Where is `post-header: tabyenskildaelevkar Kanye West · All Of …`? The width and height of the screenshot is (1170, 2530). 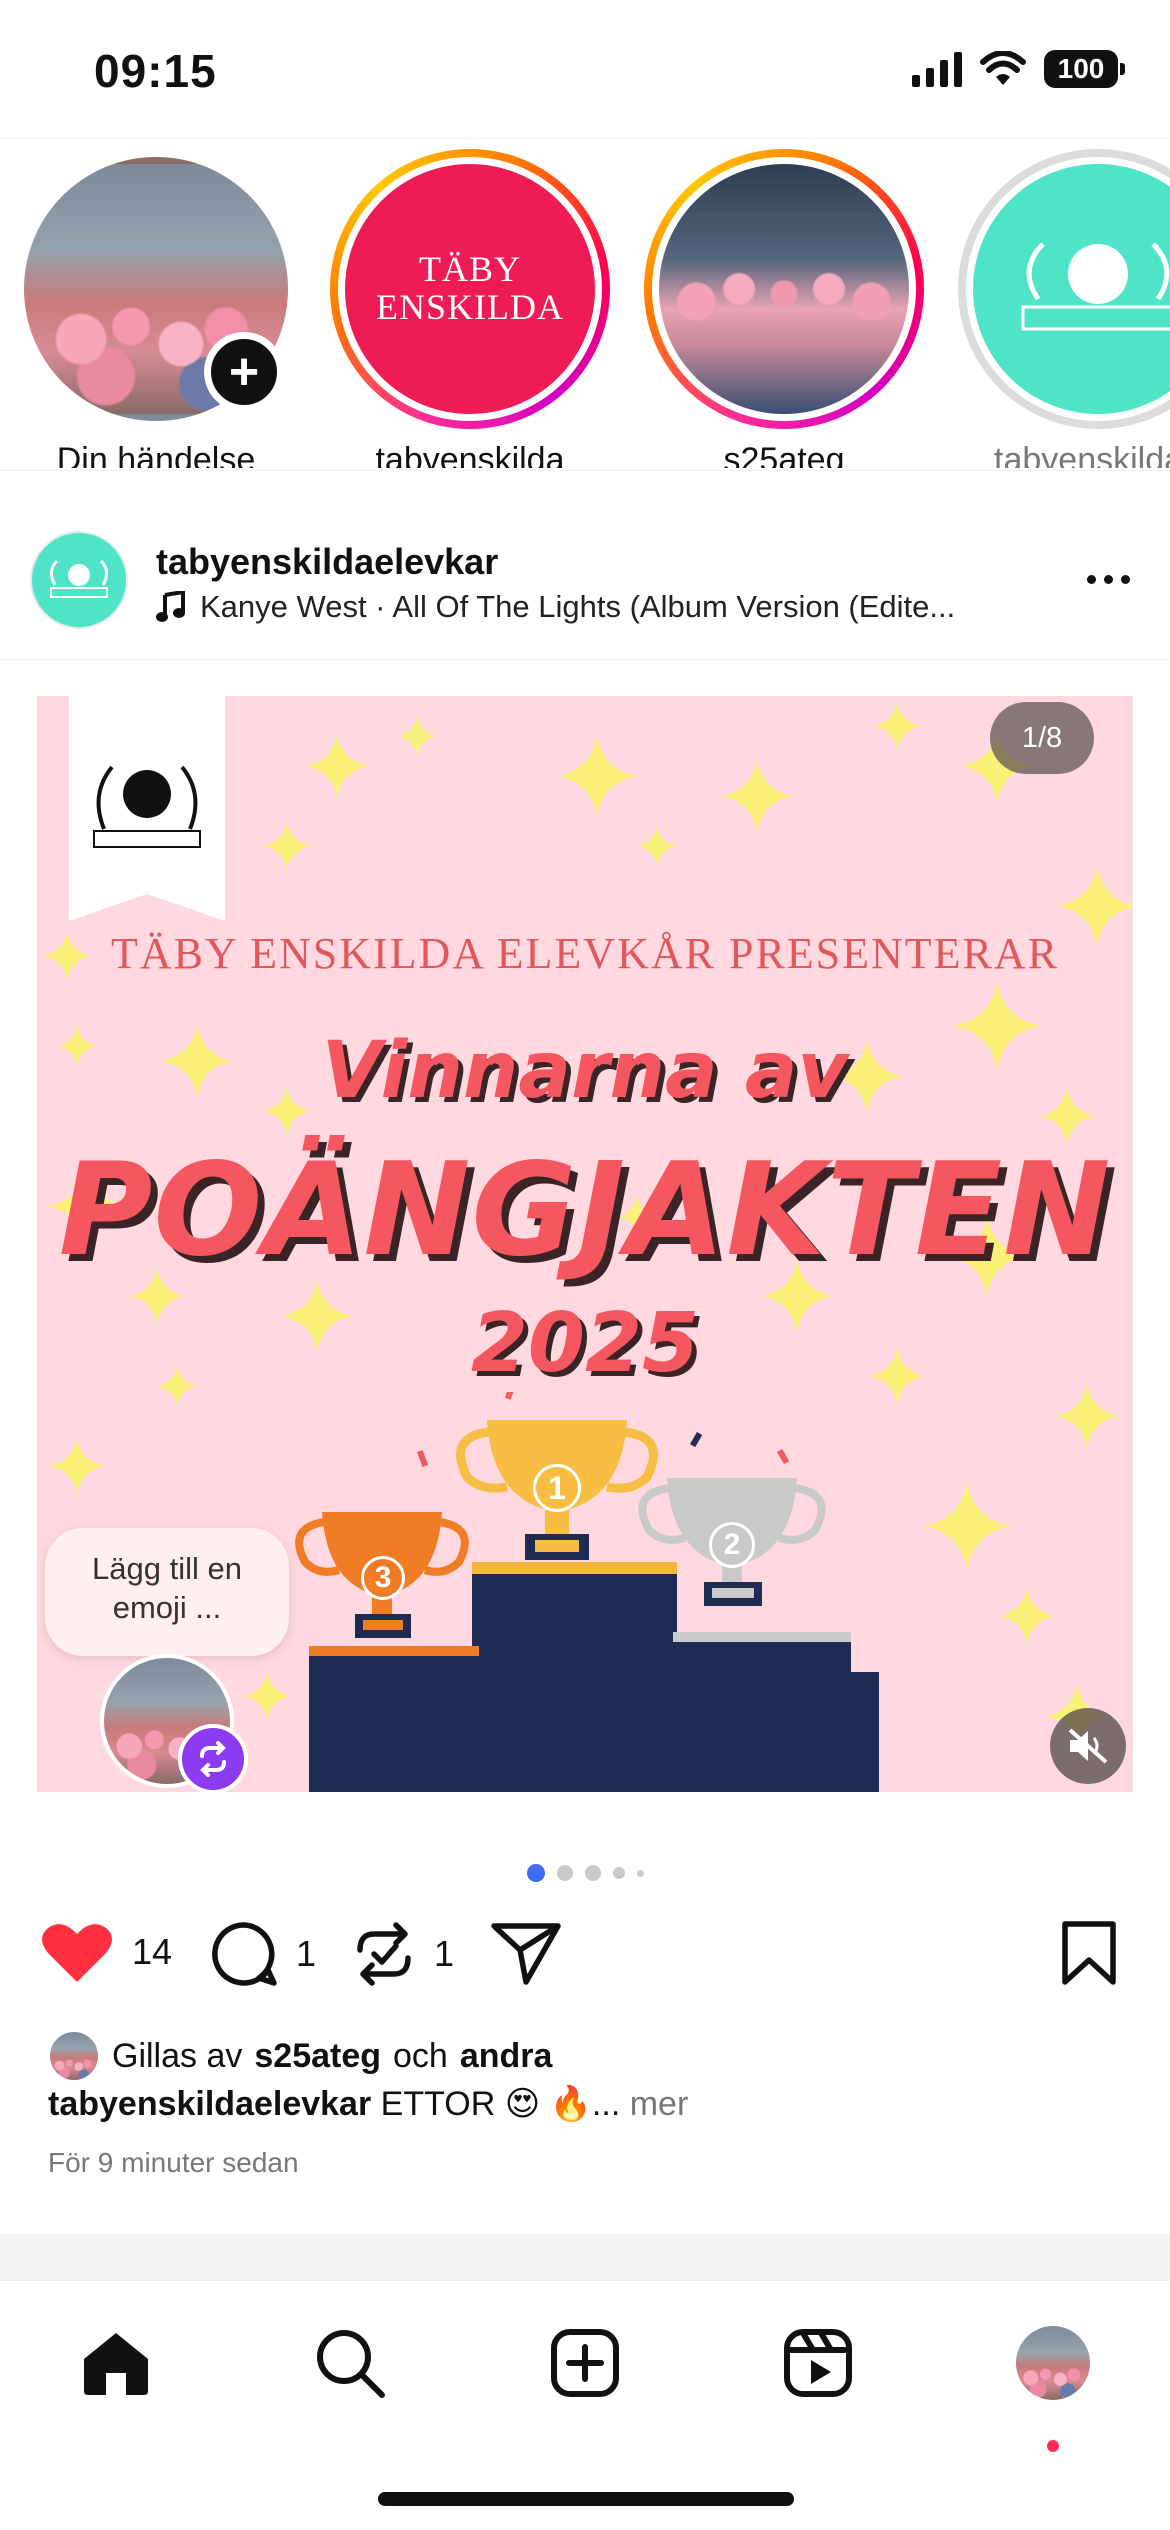
post-header: tabyenskildaelevkar Kanye West · All Of … is located at coordinates (585, 565).